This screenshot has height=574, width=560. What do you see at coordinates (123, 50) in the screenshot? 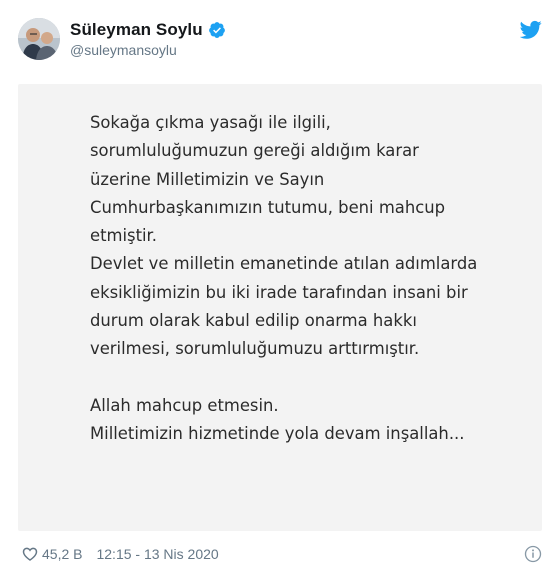
I see `author-handle: @suleymansoylu` at bounding box center [123, 50].